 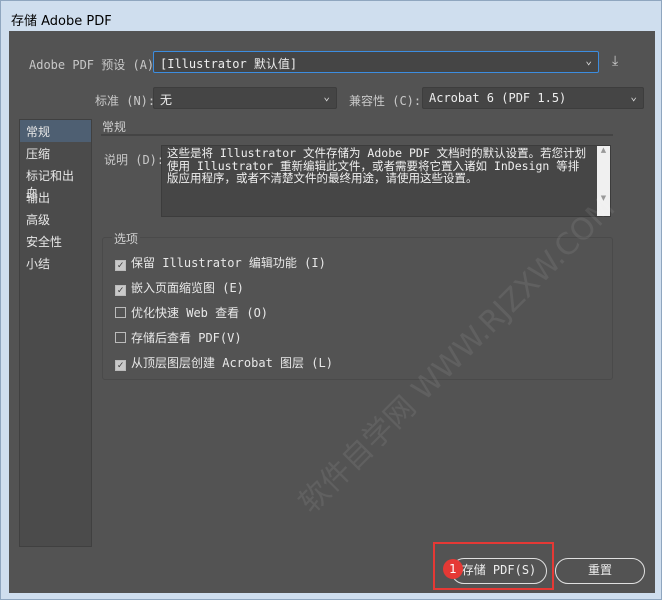 I want to click on preset-value: [Illustrator 默认值], so click(x=229, y=64).